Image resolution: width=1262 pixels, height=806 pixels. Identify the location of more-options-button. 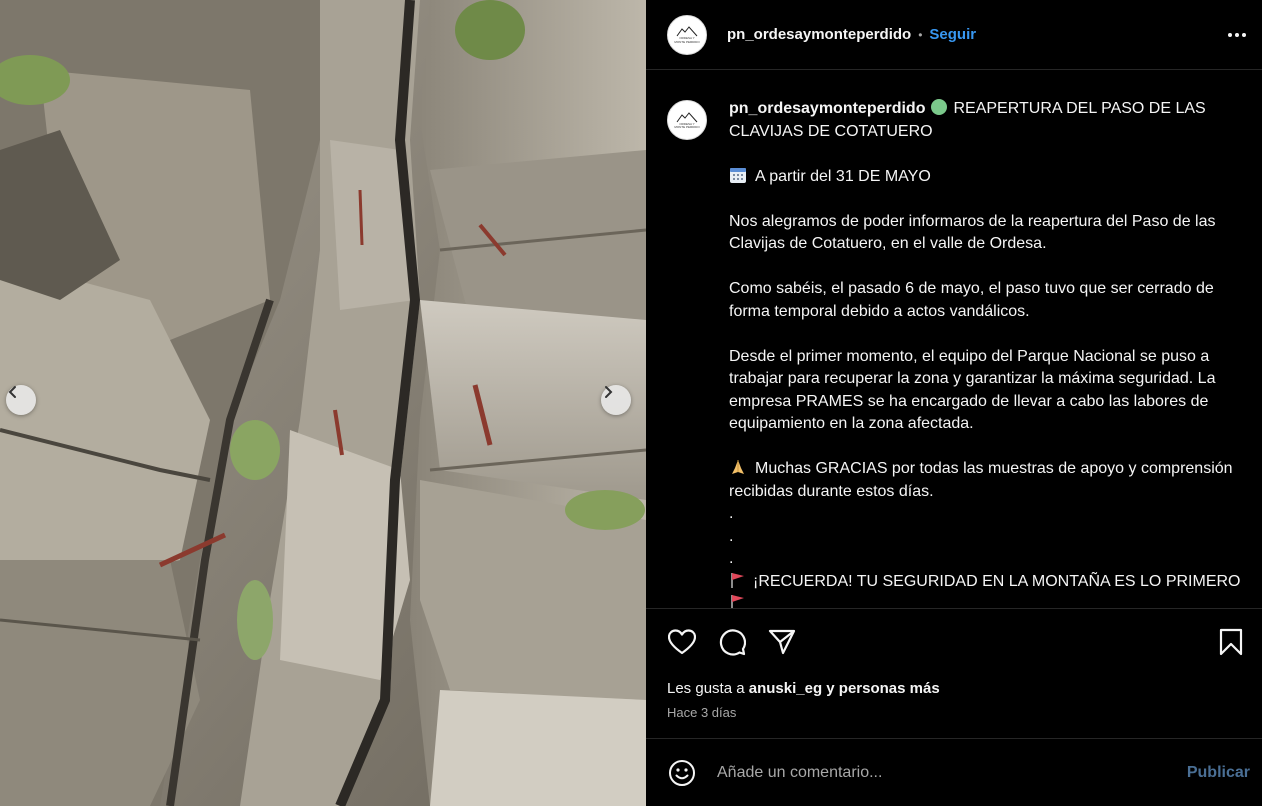
(1237, 35).